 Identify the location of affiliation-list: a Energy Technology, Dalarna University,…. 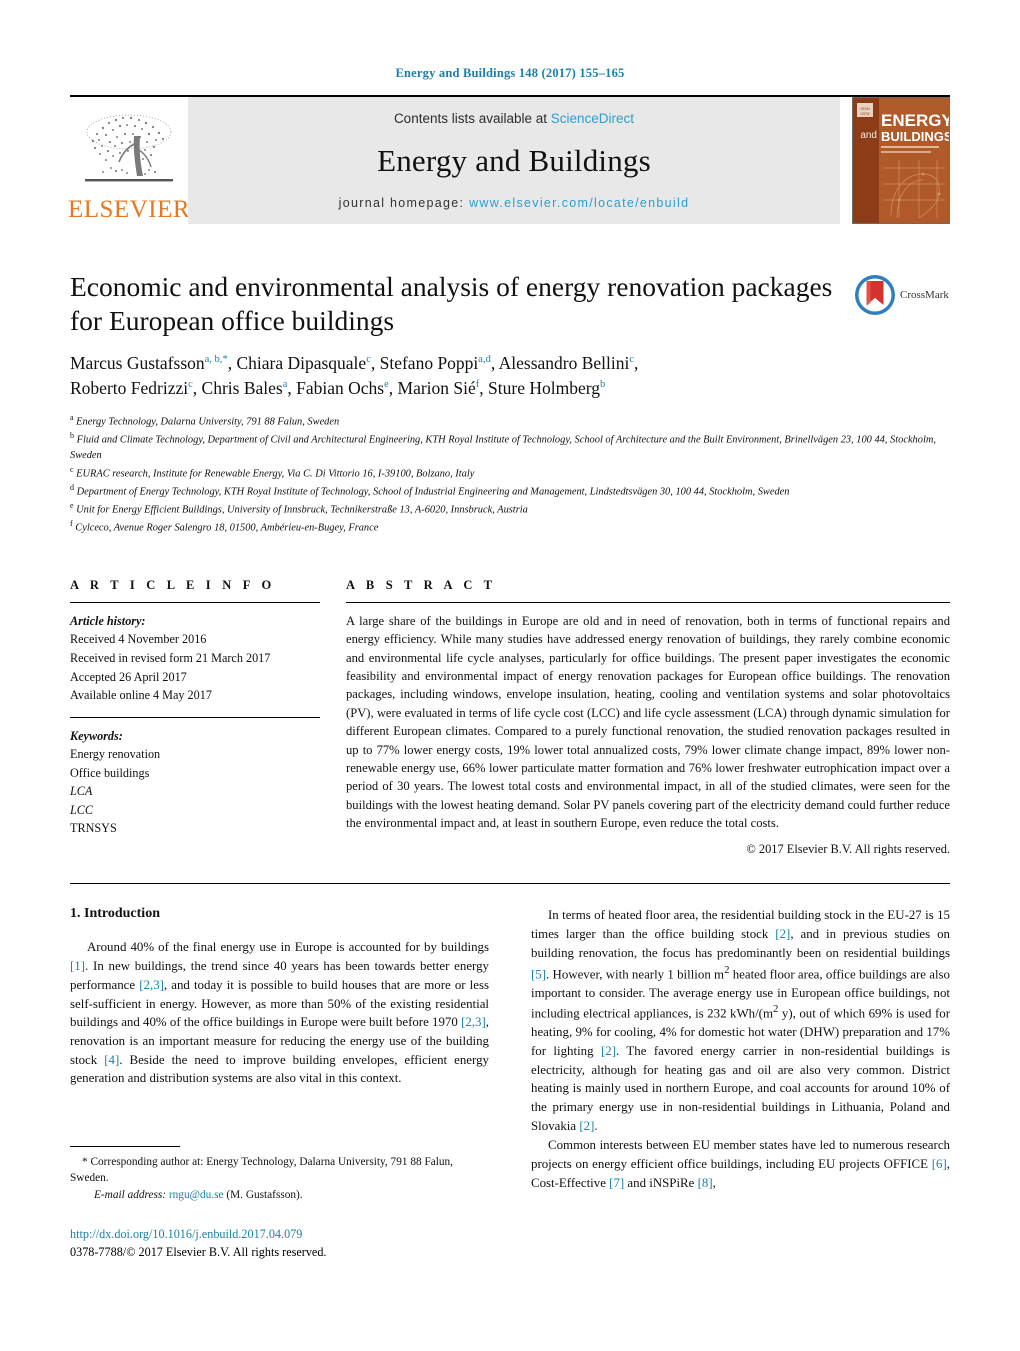
(510, 474).